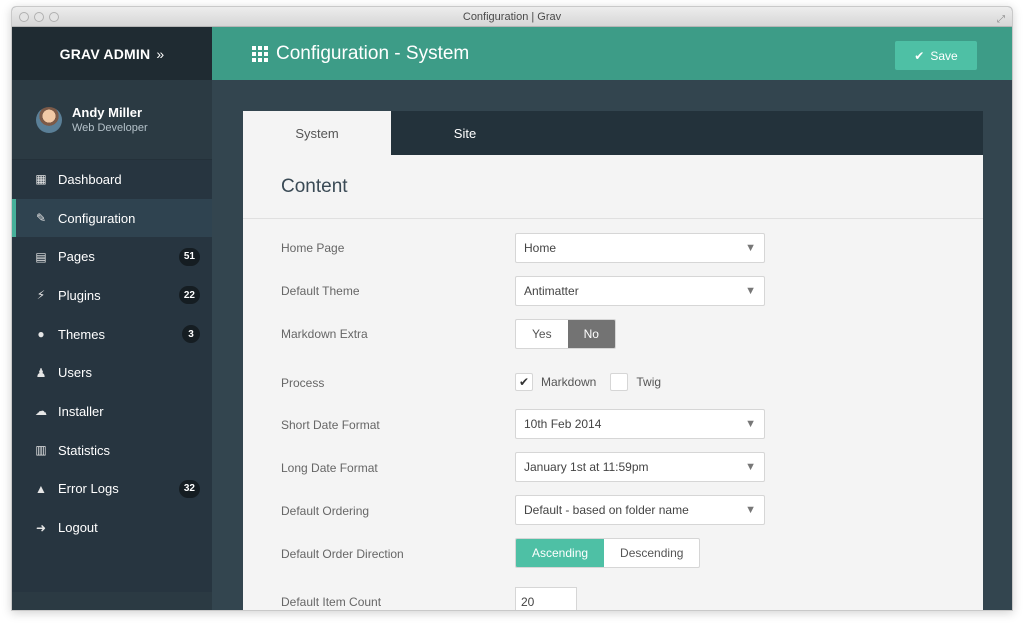 This screenshot has height=627, width=1024. I want to click on sidebar-item-users: ♟ Users, so click(112, 372).